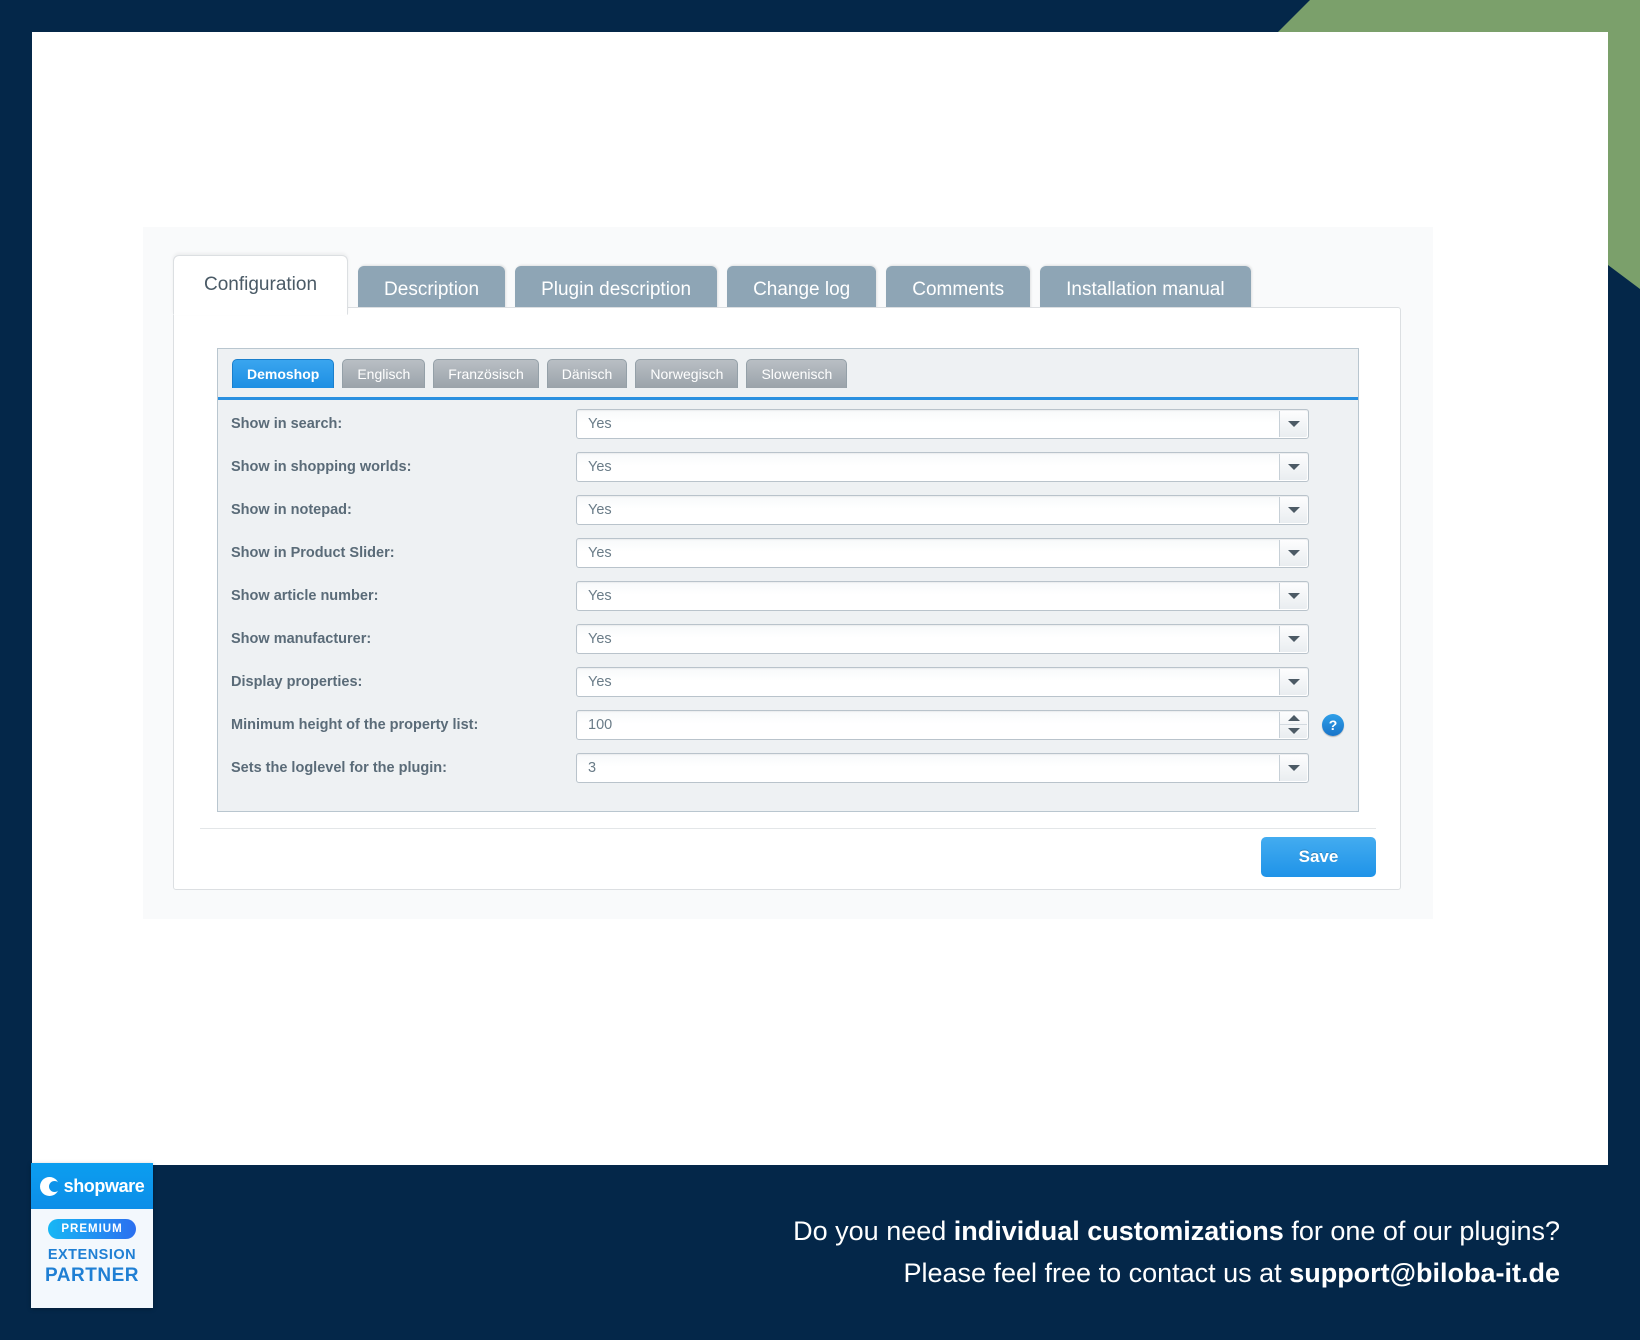 The image size is (1640, 1340). Describe the element at coordinates (104, 1185) in the screenshot. I see `shopware-wordmark: shopware` at that location.